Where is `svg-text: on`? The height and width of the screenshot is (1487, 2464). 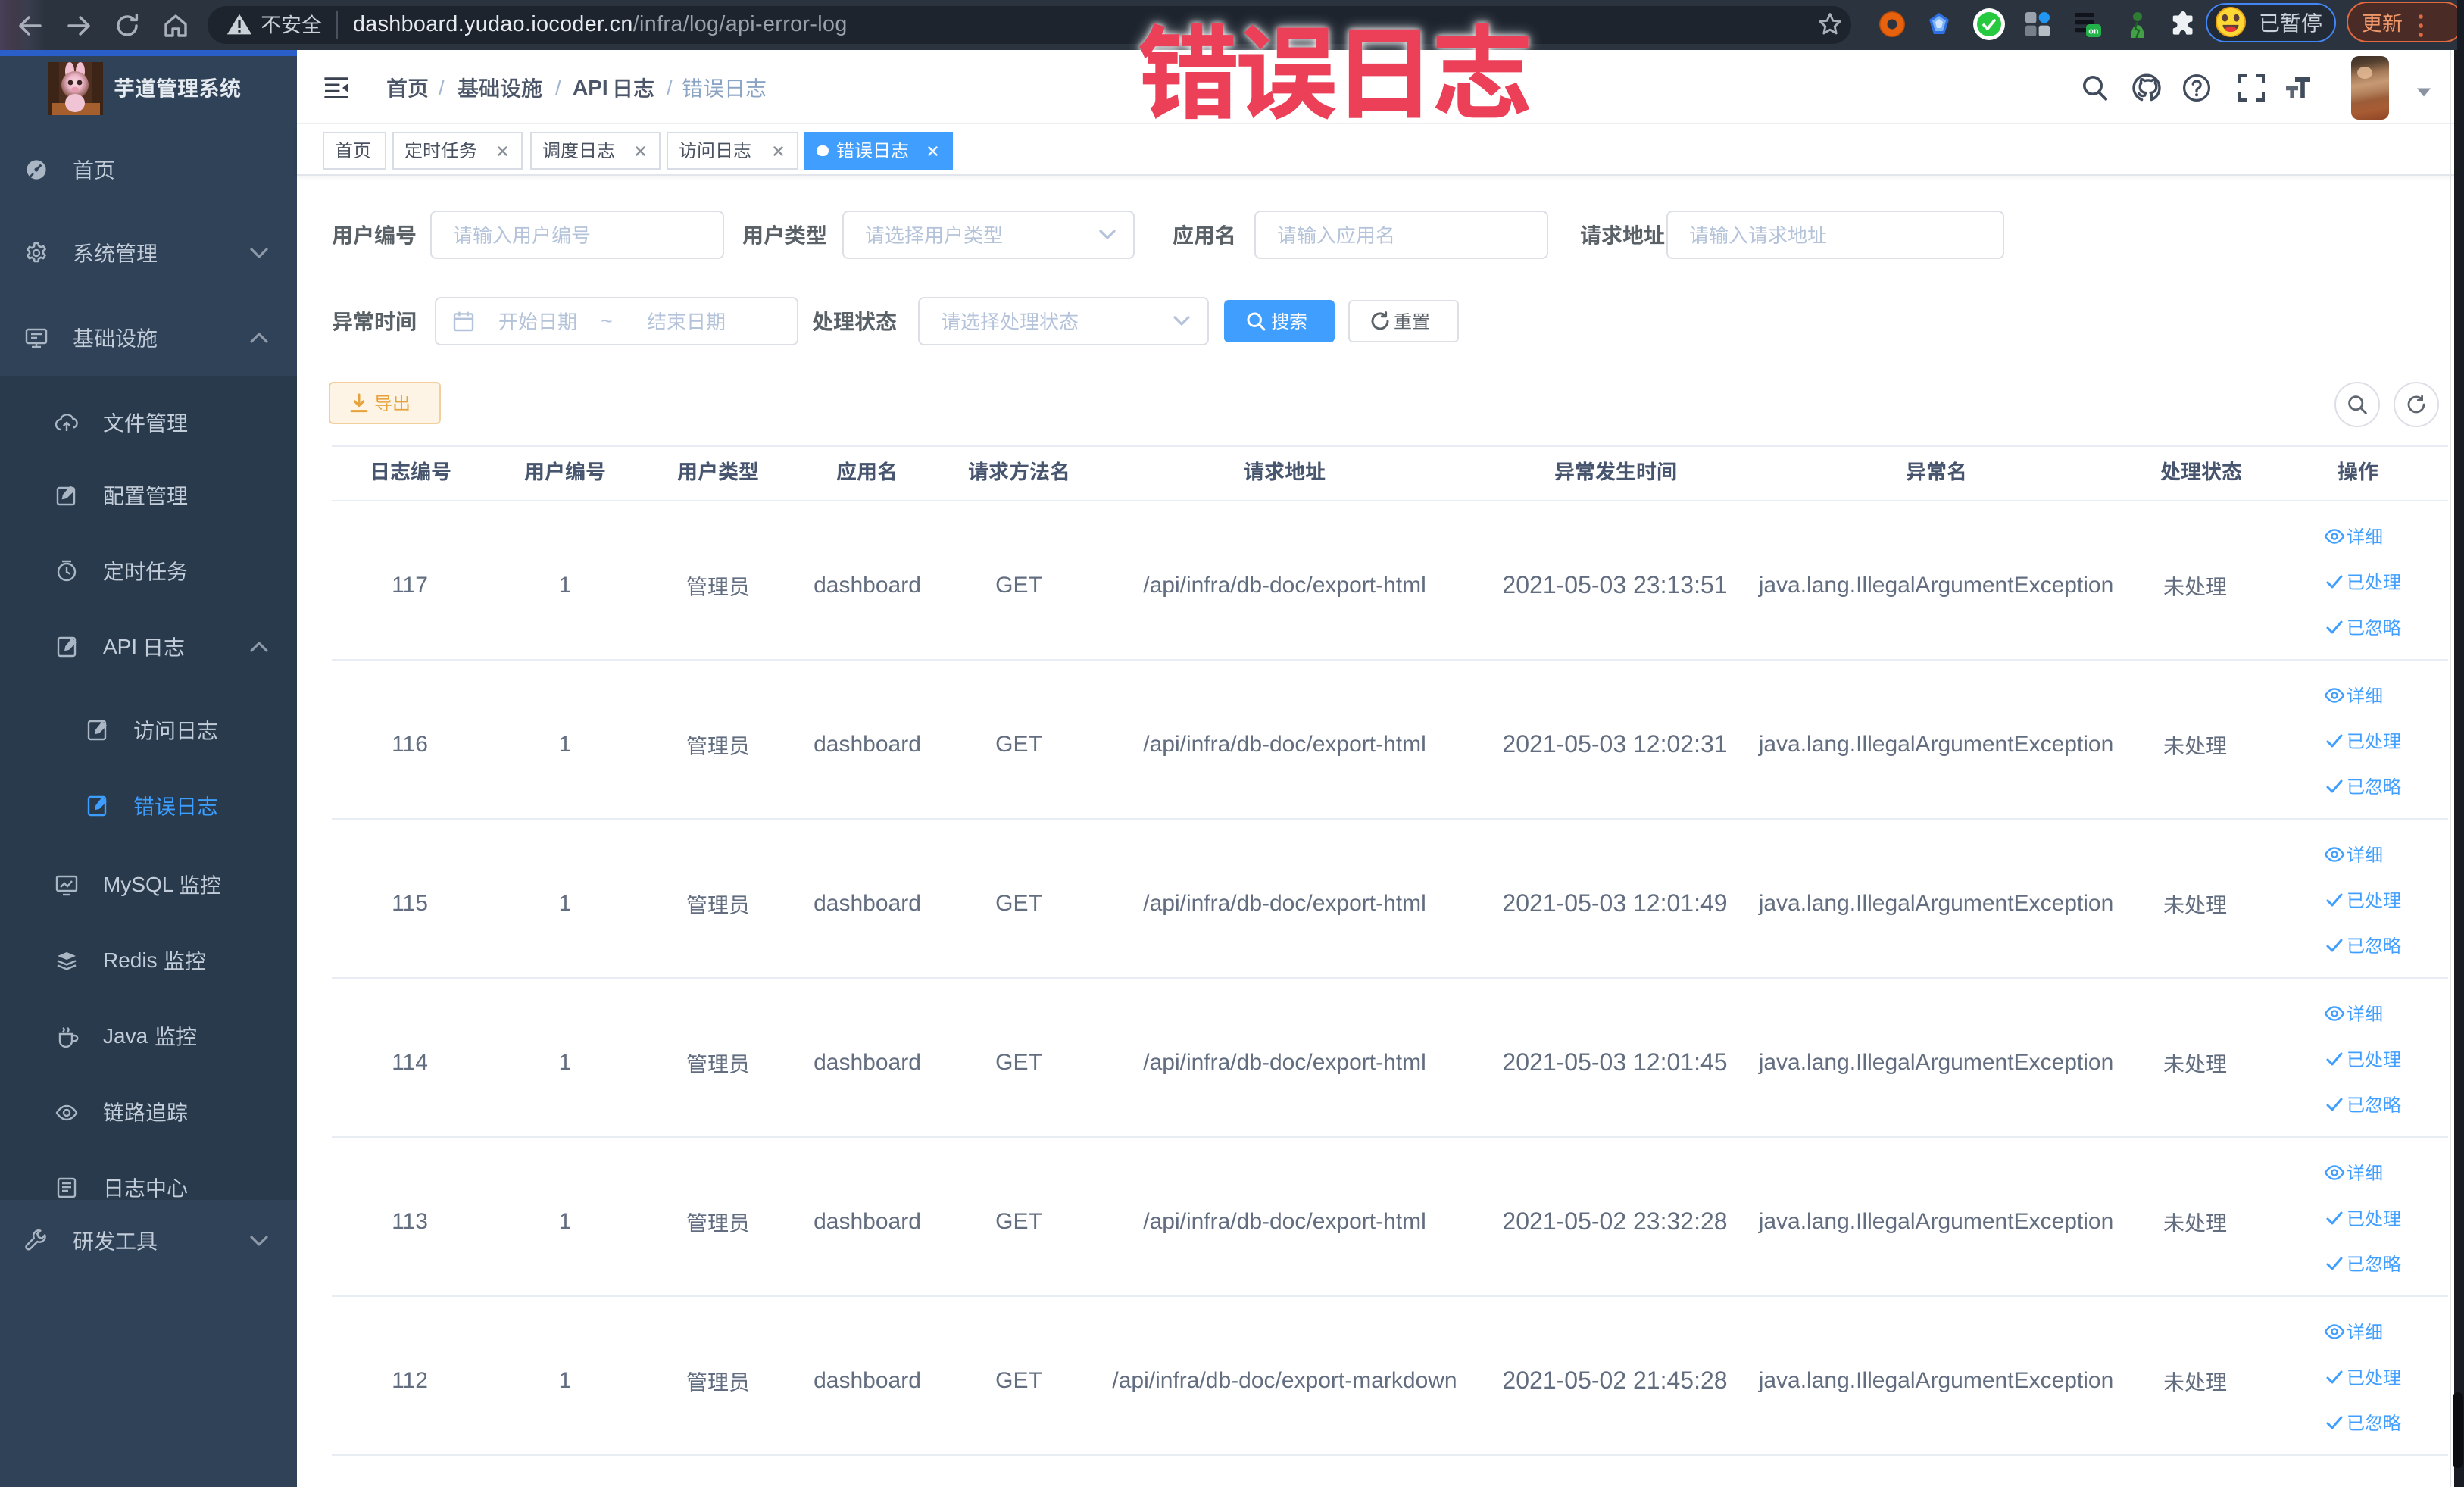
svg-text: on is located at coordinates (2093, 31).